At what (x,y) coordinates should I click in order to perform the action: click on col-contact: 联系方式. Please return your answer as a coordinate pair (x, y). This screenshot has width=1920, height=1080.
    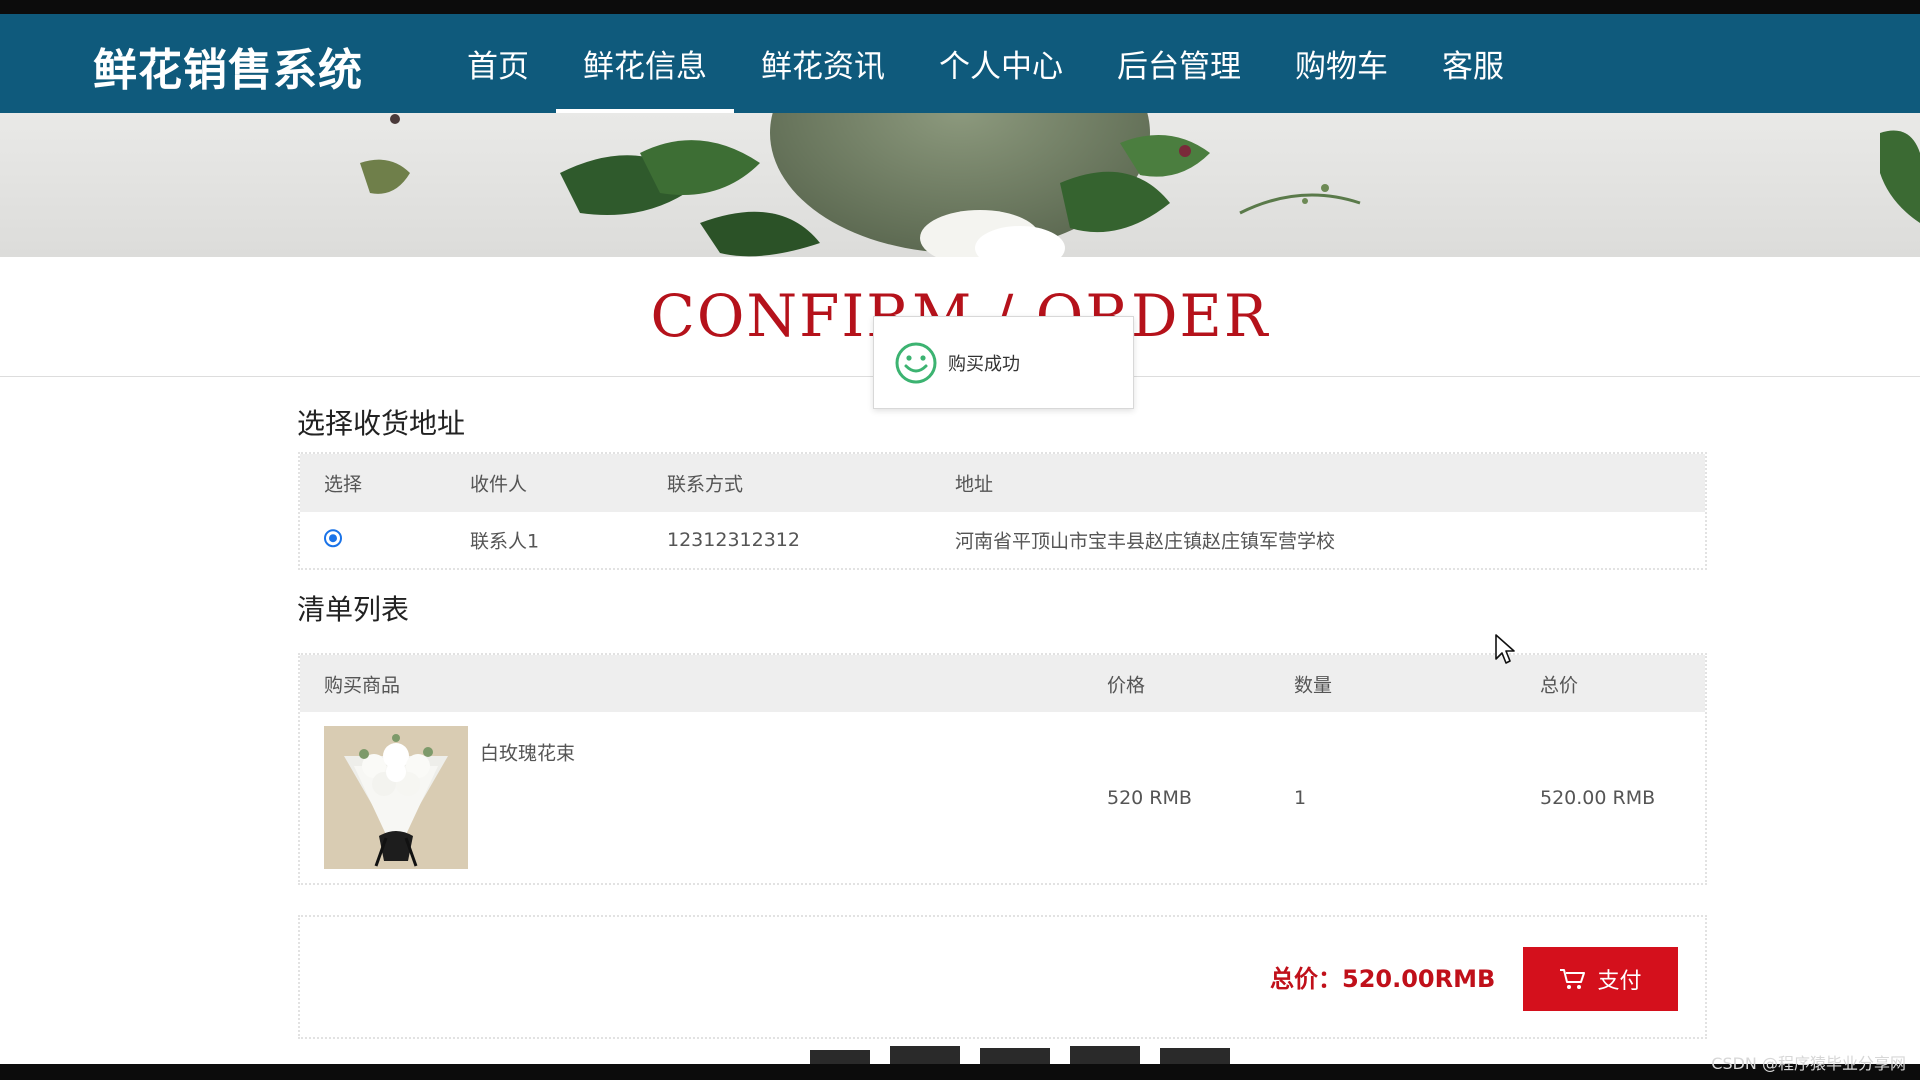
    Looking at the image, I should click on (705, 484).